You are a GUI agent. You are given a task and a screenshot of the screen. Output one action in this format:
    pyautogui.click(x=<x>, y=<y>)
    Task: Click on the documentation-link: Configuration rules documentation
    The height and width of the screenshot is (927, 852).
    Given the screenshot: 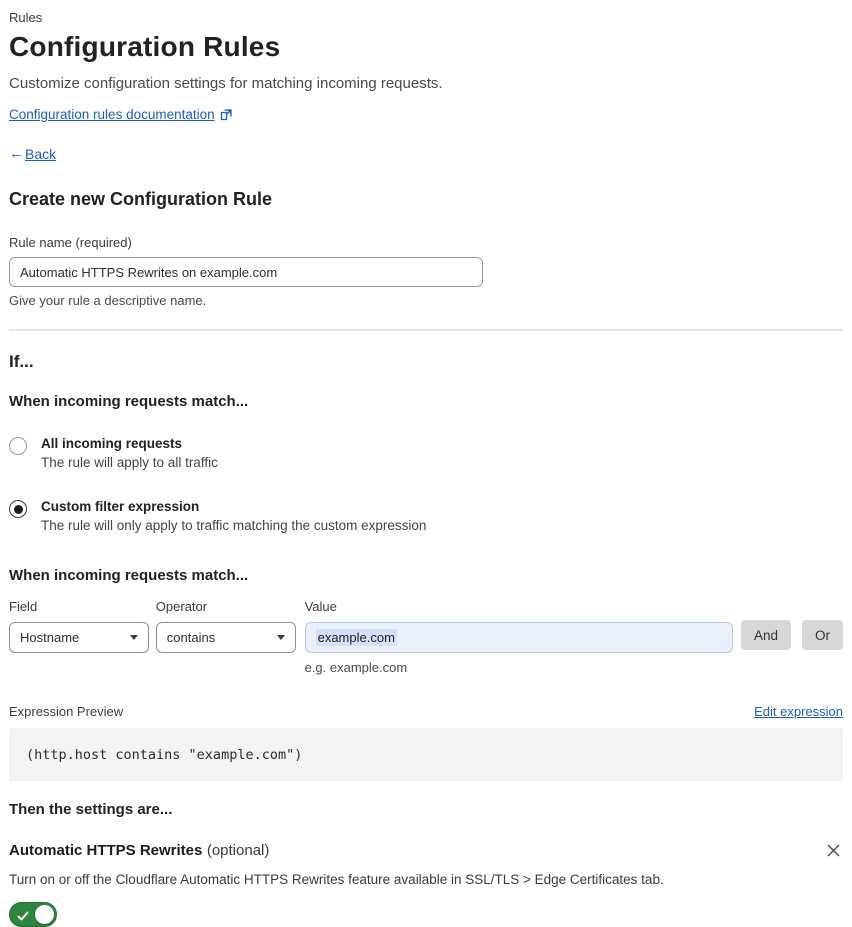 What is the action you would take?
    pyautogui.click(x=112, y=114)
    